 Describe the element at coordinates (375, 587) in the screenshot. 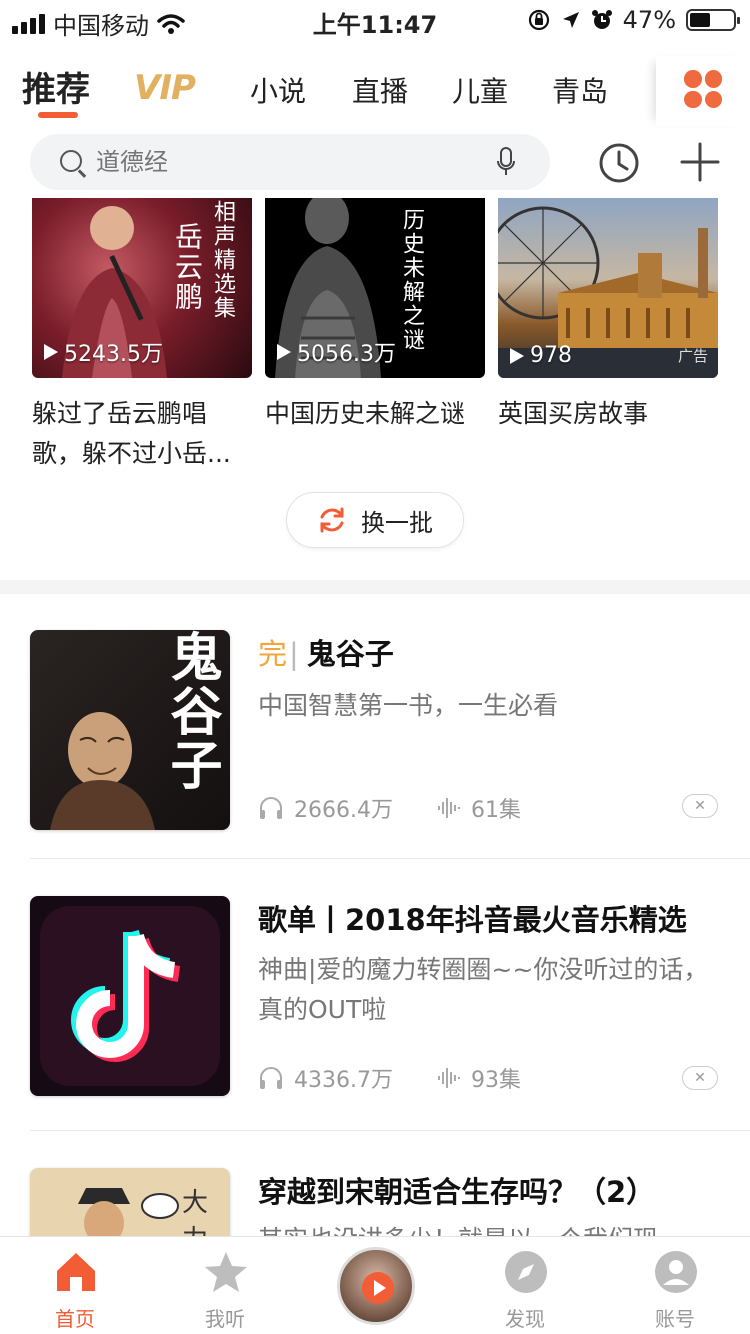

I see `section-divider` at that location.